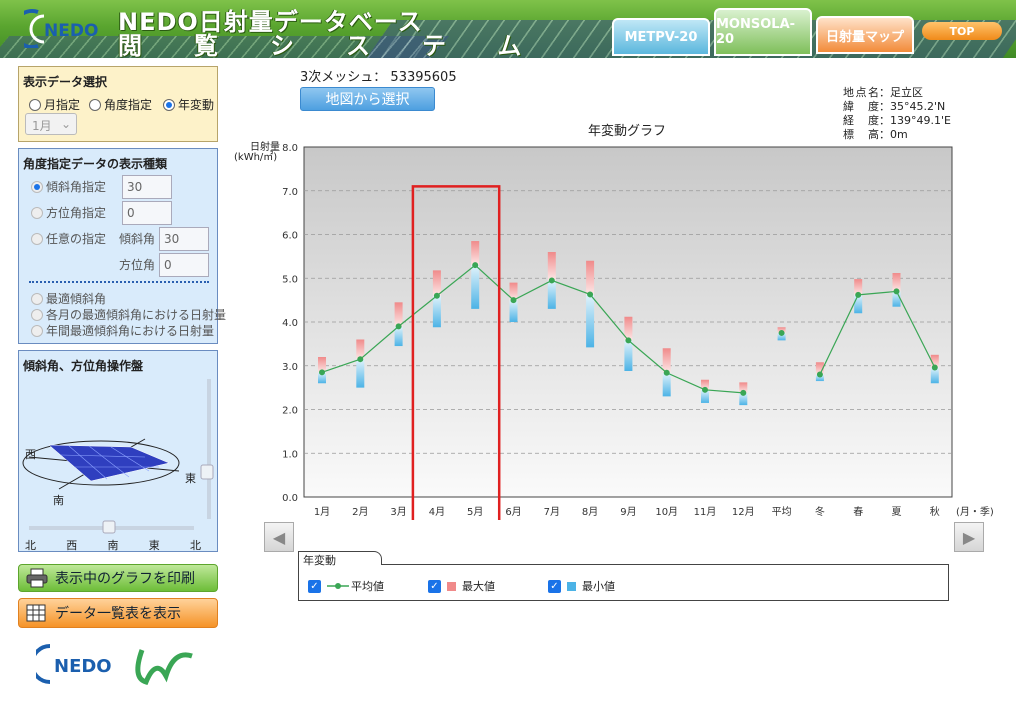 Image resolution: width=1016 pixels, height=712 pixels. I want to click on south-label: 南, so click(58, 500).